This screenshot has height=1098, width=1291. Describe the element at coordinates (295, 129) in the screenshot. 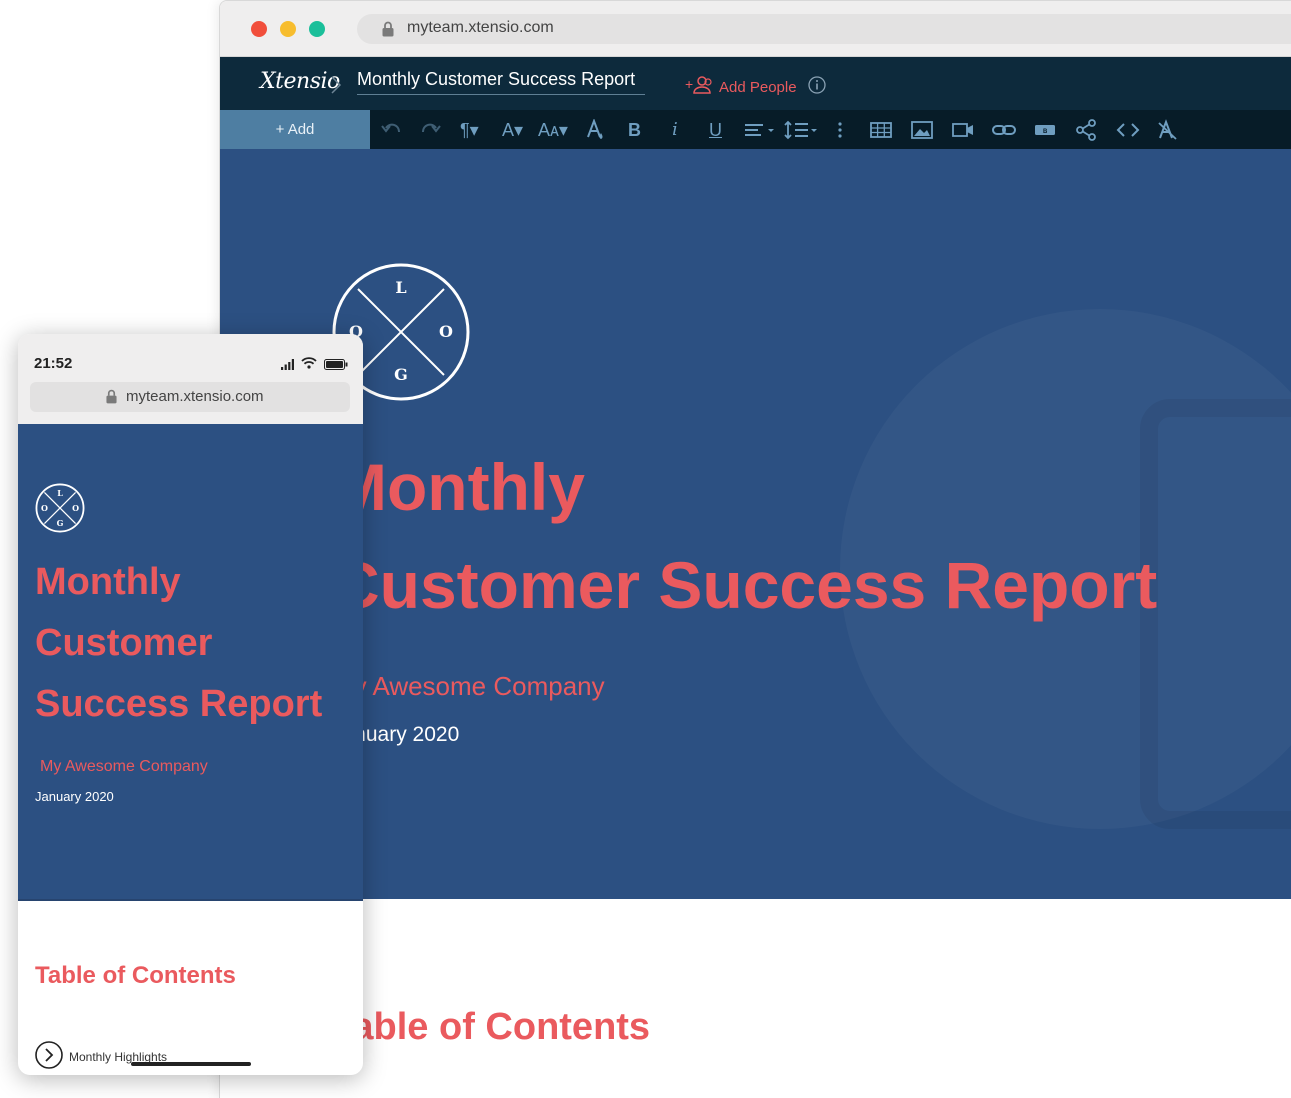

I see `add-block-button: + Add` at that location.